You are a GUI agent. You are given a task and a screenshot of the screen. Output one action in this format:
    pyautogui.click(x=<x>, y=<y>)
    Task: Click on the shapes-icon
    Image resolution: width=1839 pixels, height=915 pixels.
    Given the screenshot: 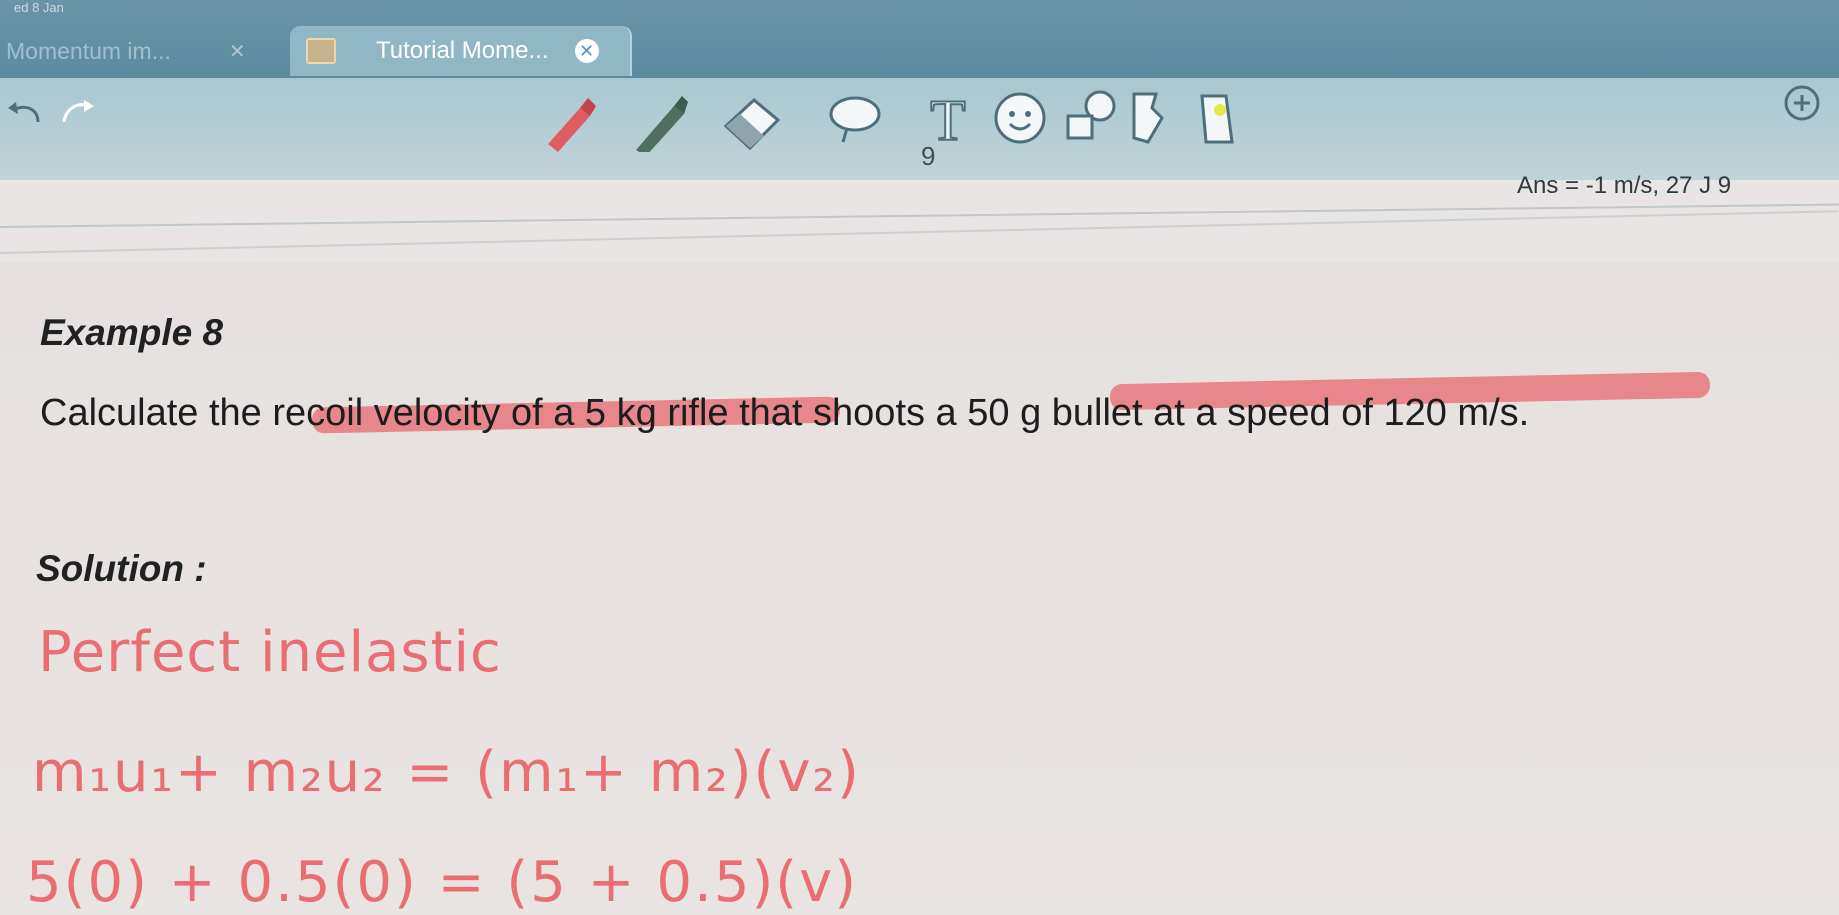 What is the action you would take?
    pyautogui.click(x=1090, y=116)
    